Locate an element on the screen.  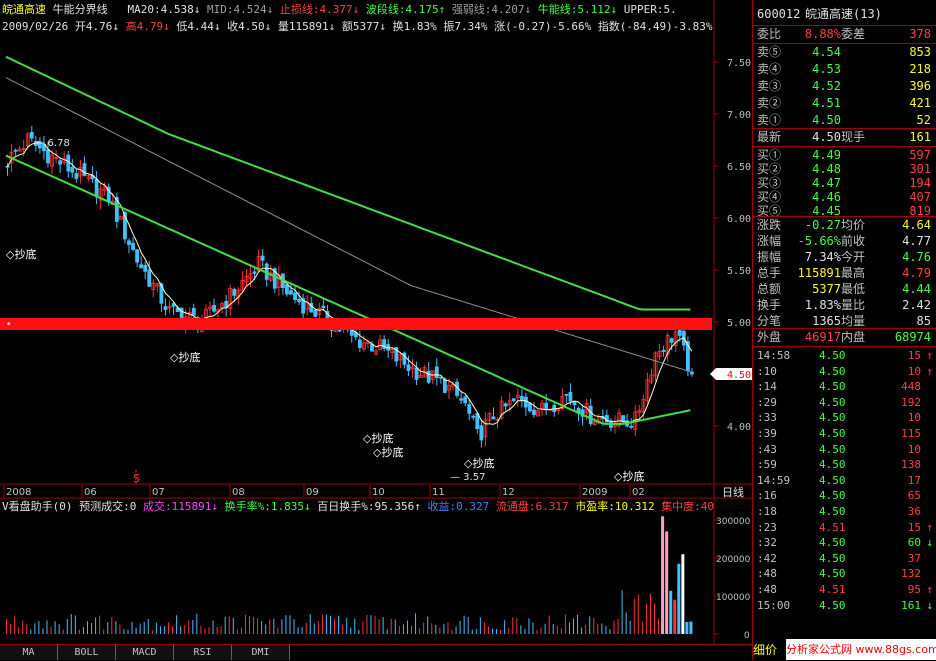
tick-row: :33 4.50 10 is located at coordinates (844, 418).